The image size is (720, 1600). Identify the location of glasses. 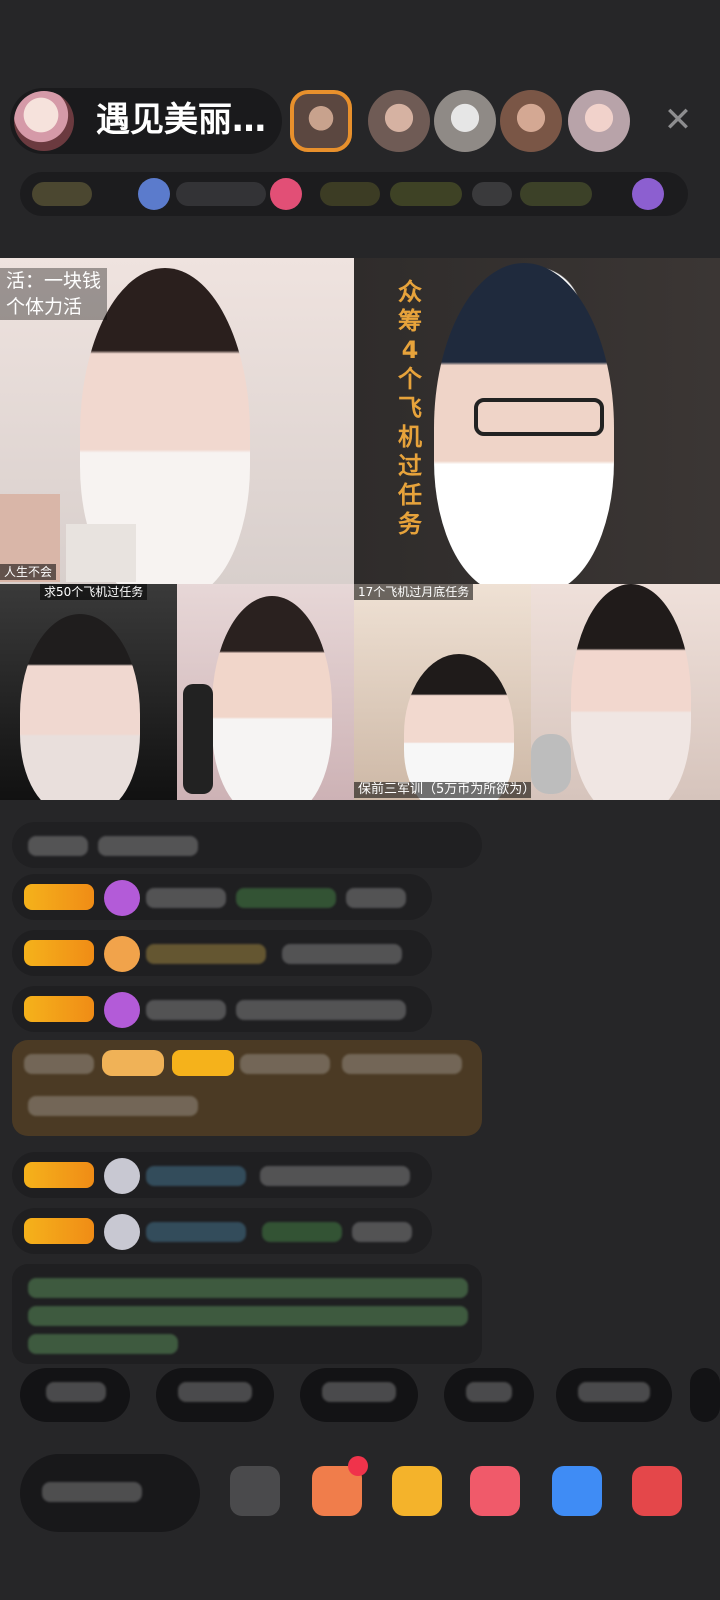
(539, 417).